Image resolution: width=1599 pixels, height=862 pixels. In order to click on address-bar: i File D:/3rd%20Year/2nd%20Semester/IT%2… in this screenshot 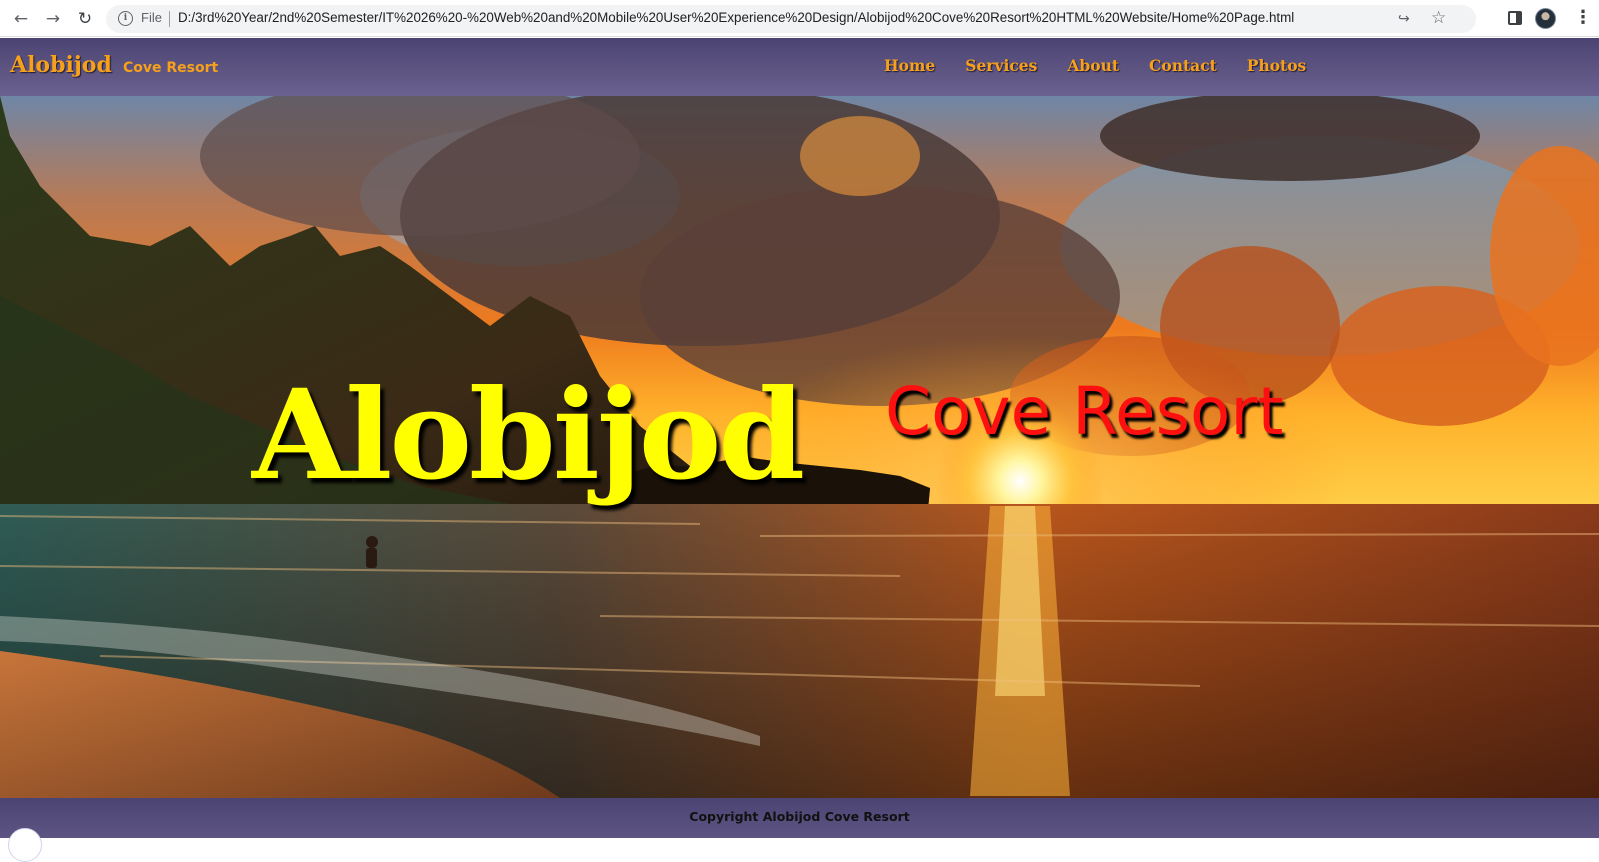, I will do `click(791, 19)`.